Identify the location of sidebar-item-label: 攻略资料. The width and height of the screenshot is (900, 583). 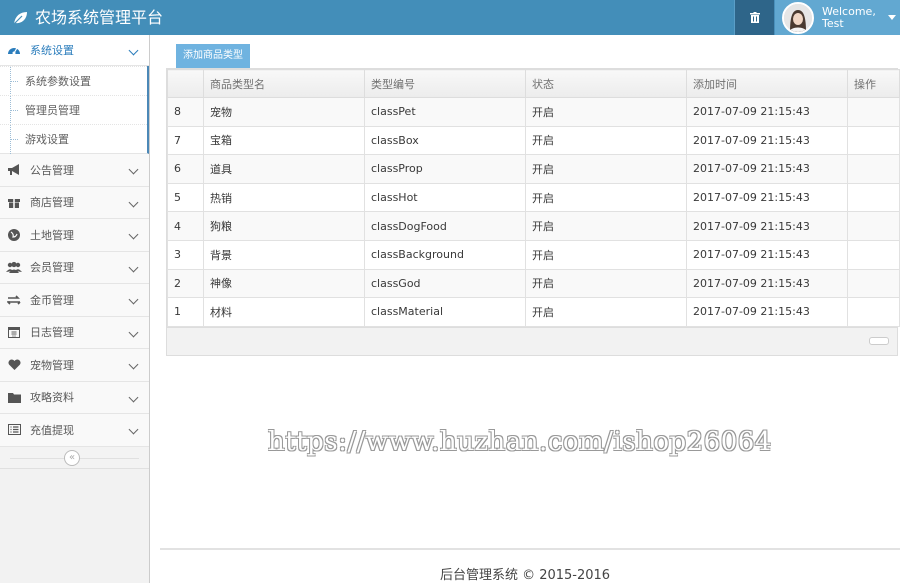
(52, 398).